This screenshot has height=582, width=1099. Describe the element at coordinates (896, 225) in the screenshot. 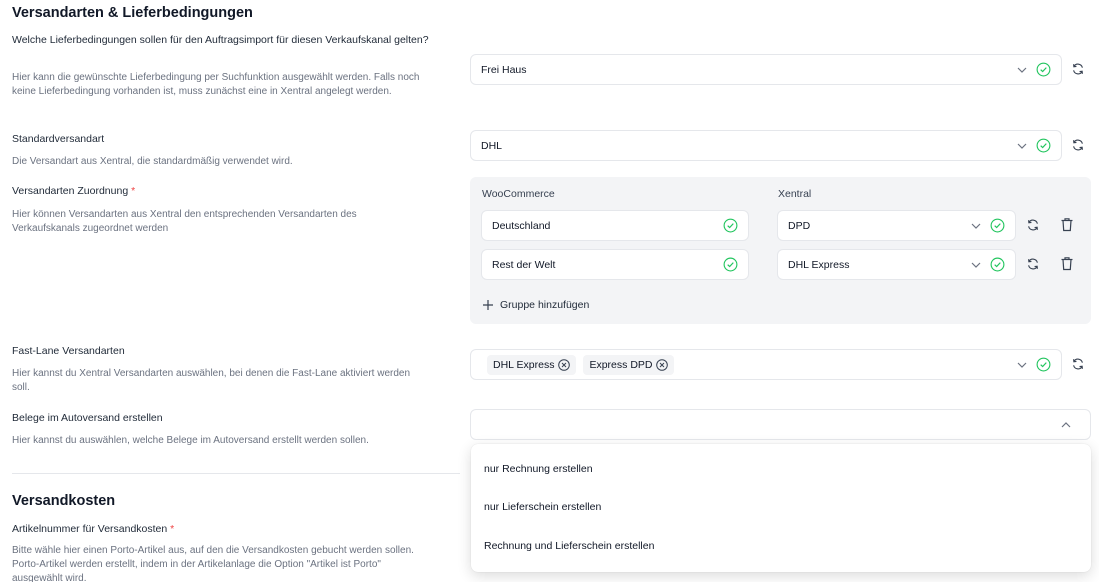

I see `mapping-target-select: DPD` at that location.